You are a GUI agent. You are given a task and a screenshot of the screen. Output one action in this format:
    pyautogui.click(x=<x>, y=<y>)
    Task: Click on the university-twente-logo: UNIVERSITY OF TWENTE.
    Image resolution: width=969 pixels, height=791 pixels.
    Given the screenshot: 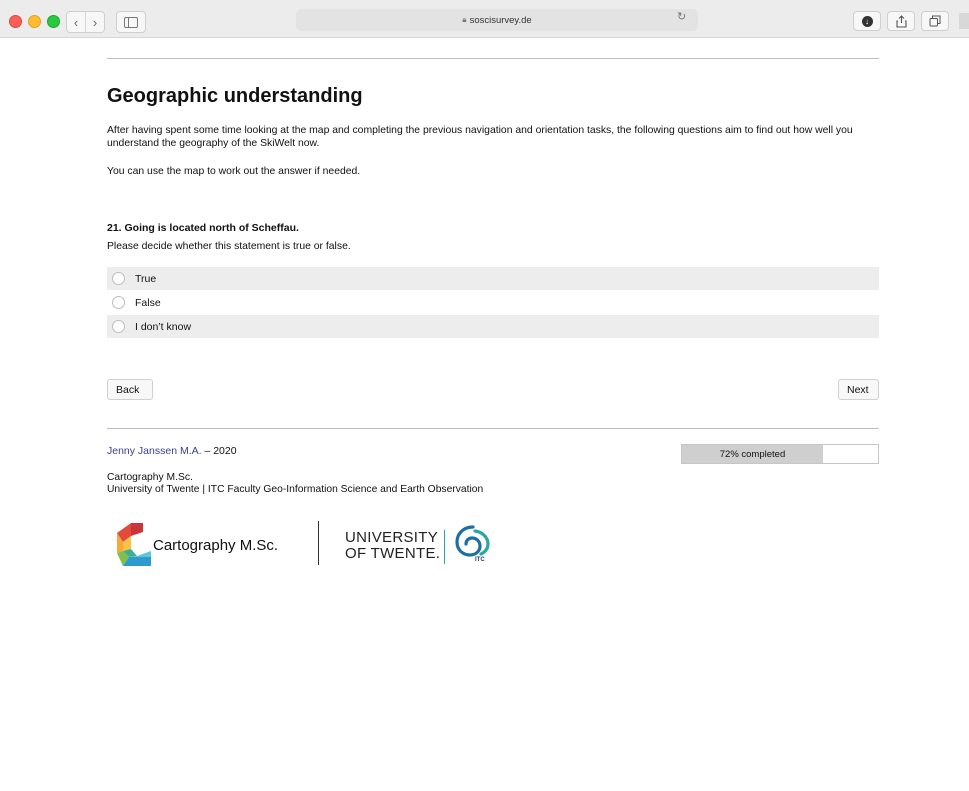 What is the action you would take?
    pyautogui.click(x=392, y=546)
    